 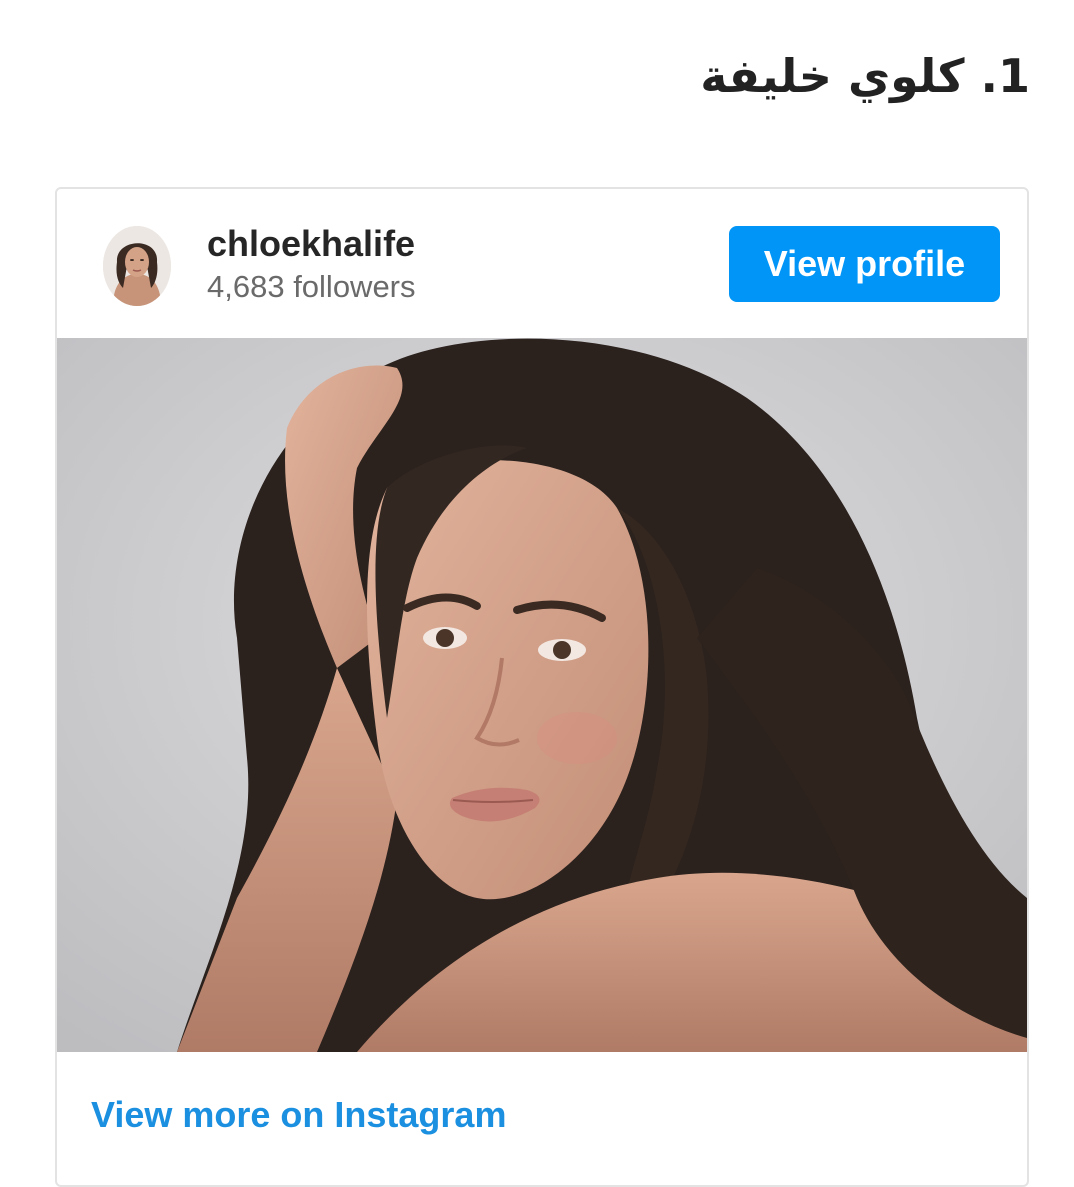 I want to click on avatar-photo, so click(x=137, y=266).